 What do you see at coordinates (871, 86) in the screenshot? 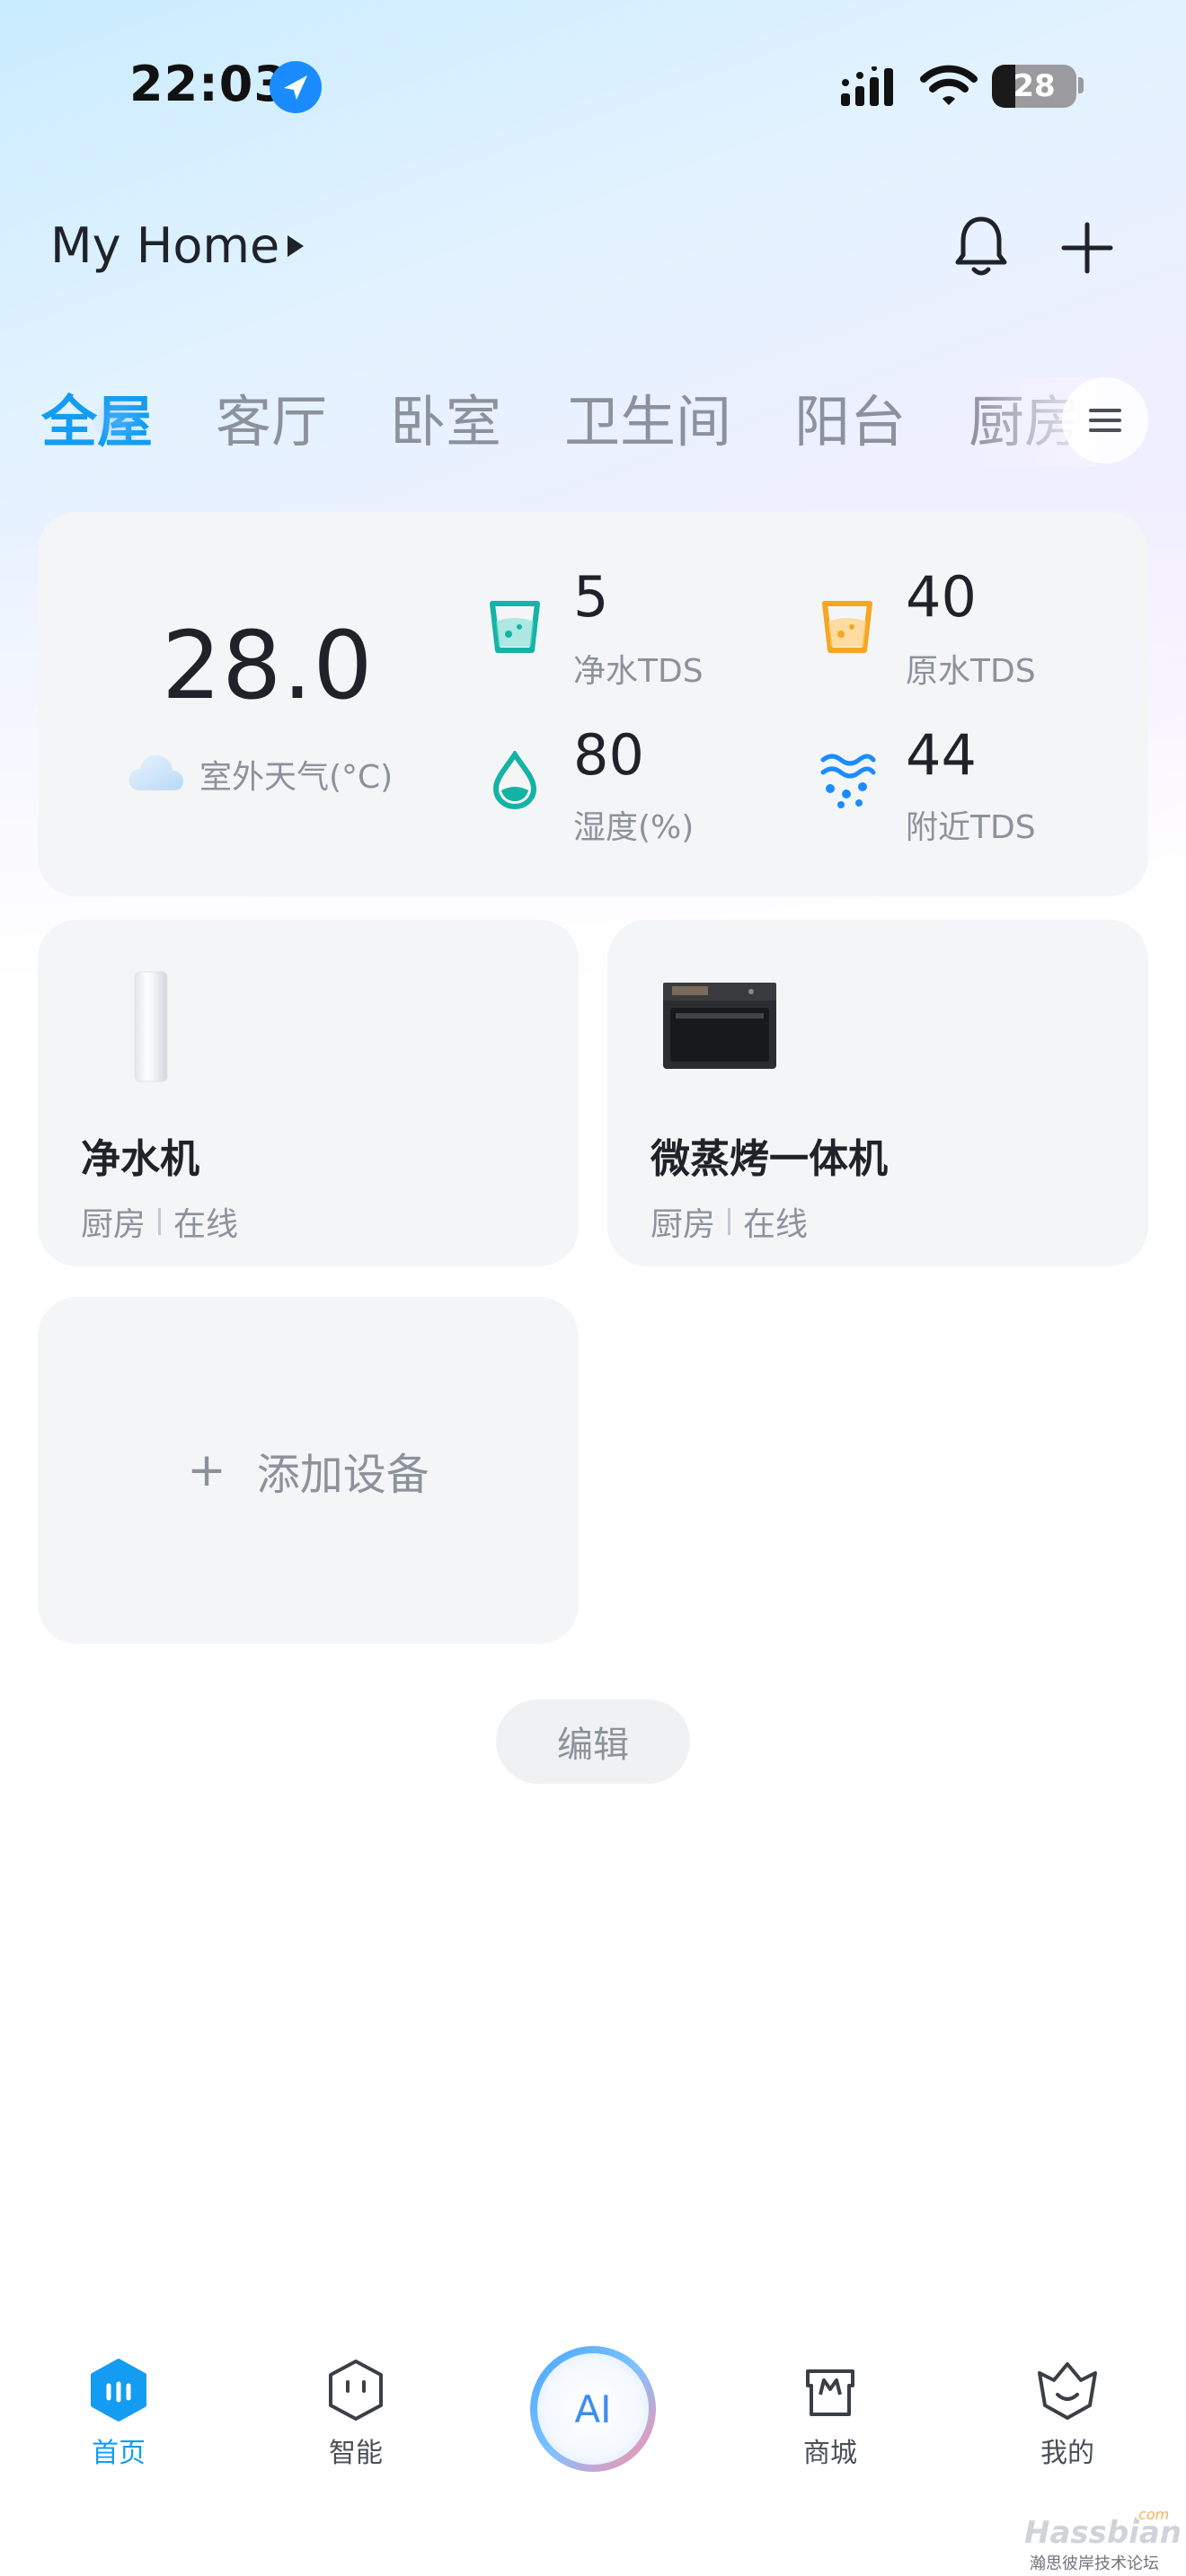
I see `cellular-signal-icon` at bounding box center [871, 86].